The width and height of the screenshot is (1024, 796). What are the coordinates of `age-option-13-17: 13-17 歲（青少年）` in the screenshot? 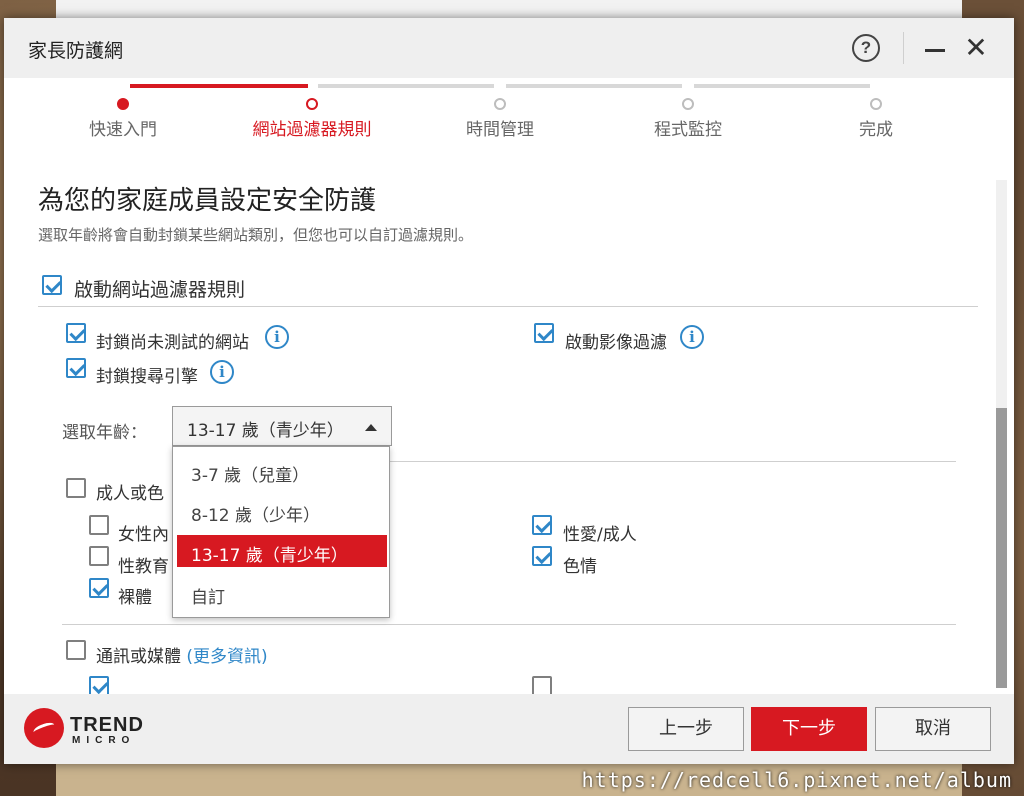 It's located at (282, 551).